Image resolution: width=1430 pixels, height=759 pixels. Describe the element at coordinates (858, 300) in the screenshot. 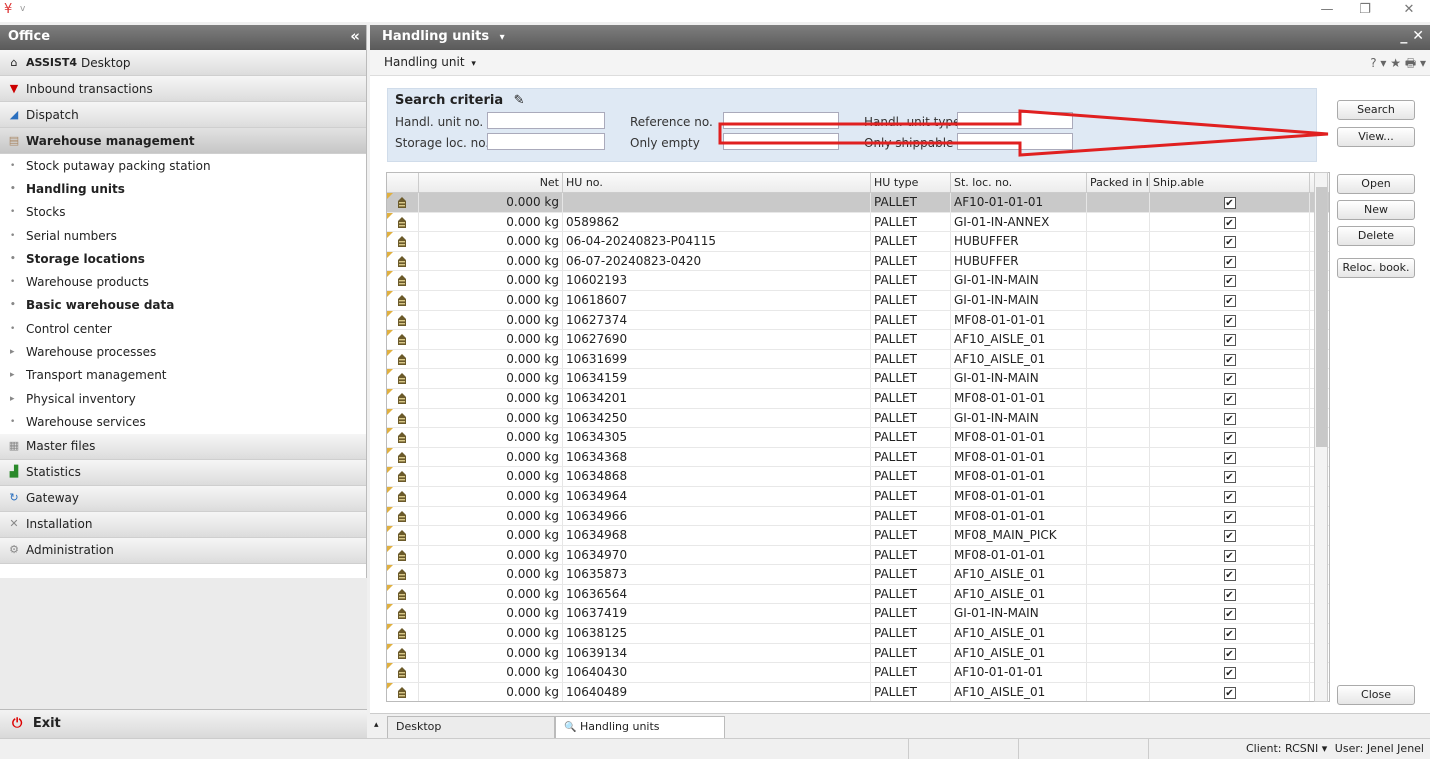

I see `table-row: 0.000 kg 10618607 PALLET GI-01-IN-MAIN ✔` at that location.